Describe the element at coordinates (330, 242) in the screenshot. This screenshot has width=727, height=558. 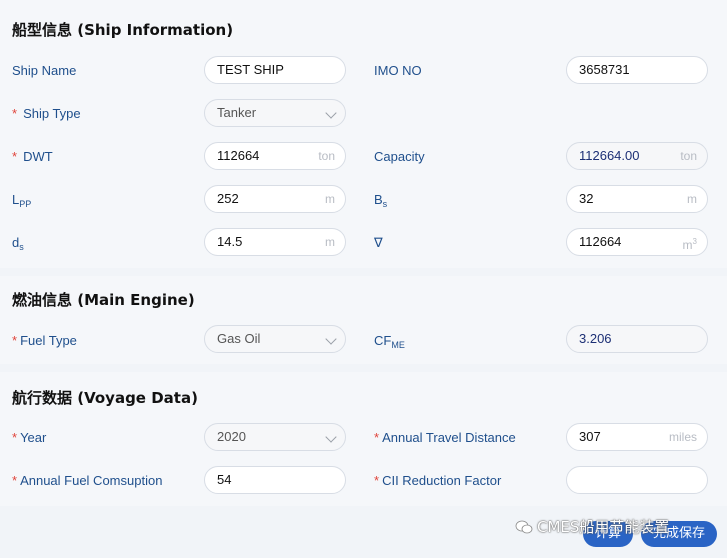
I see `ds-unit: m` at that location.